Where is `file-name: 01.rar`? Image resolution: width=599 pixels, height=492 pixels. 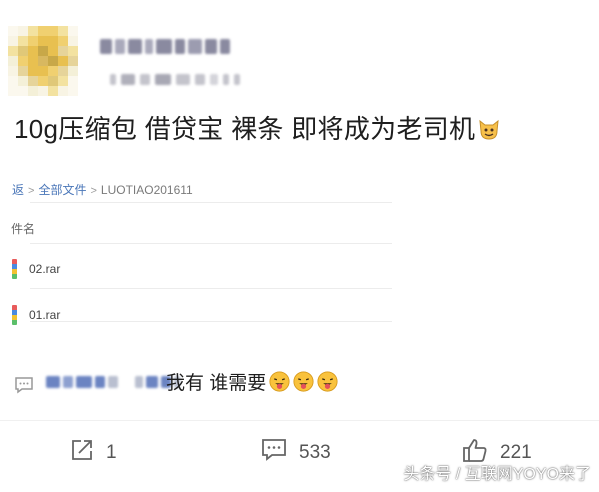
file-name: 01.rar is located at coordinates (44, 315).